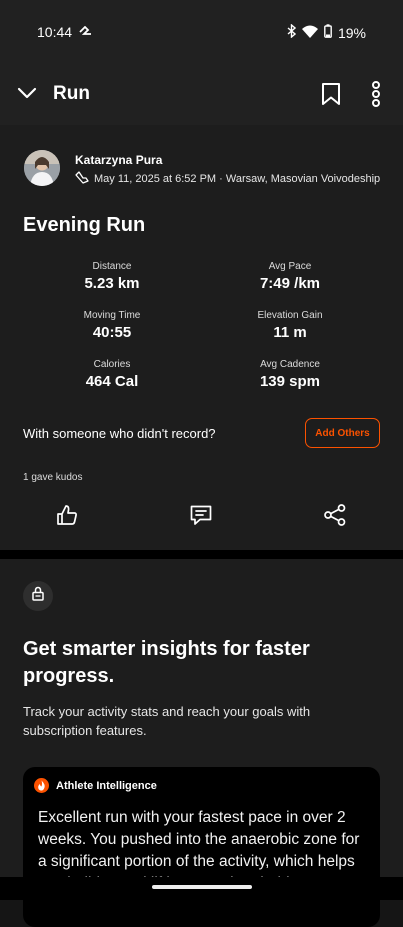 The image size is (403, 927). I want to click on add-others-button: Add Others, so click(342, 433).